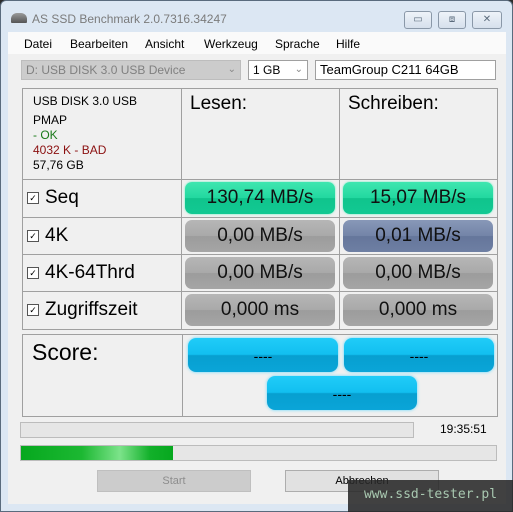  Describe the element at coordinates (393, 103) in the screenshot. I see `write-header: Schreiben:` at that location.